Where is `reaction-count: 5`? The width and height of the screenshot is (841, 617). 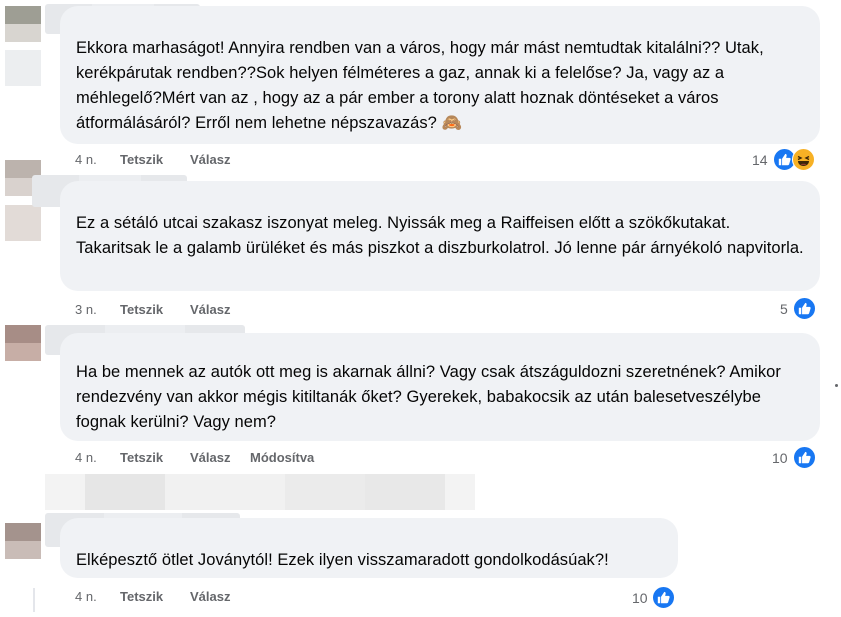 reaction-count: 5 is located at coordinates (784, 309).